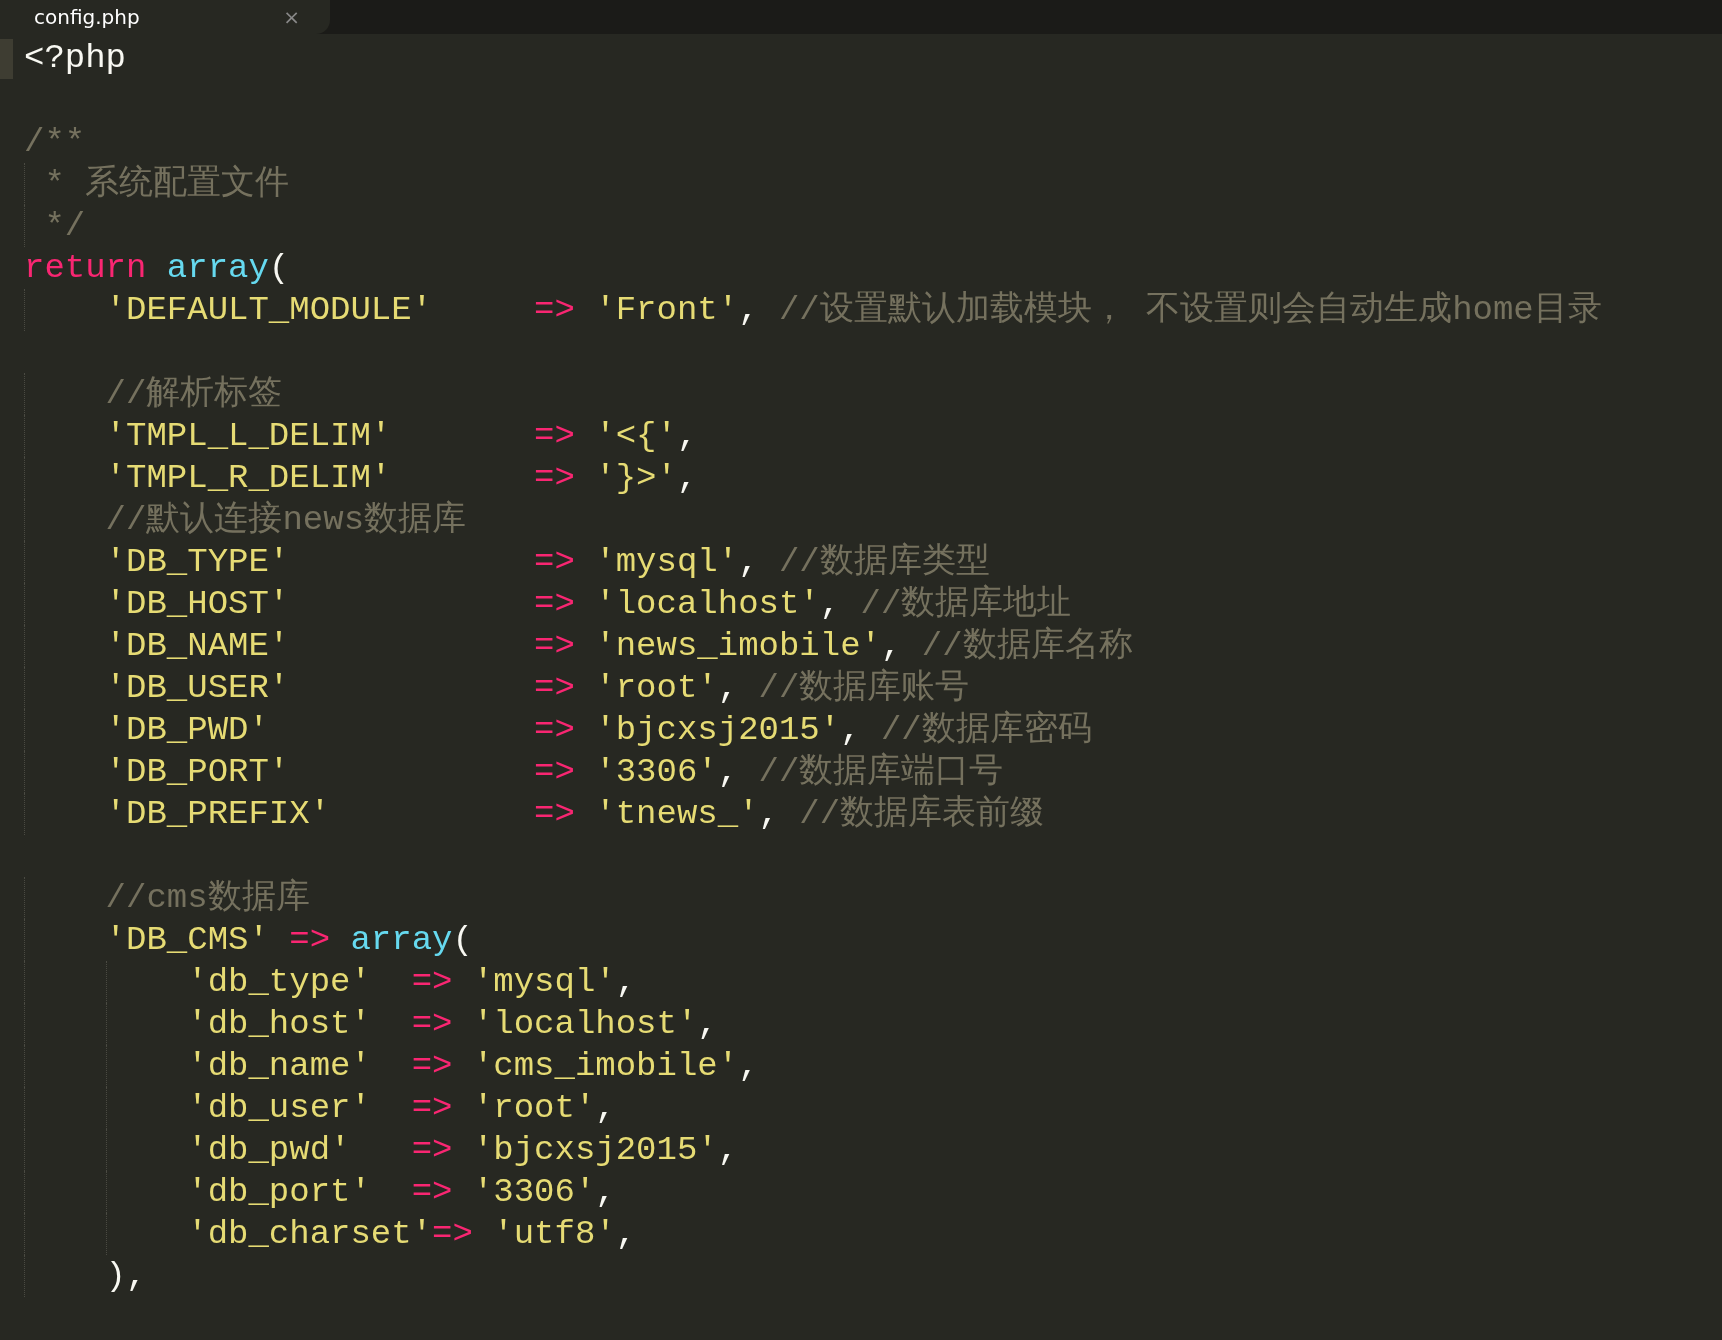  What do you see at coordinates (291, 17) in the screenshot?
I see `close-icon: ×` at bounding box center [291, 17].